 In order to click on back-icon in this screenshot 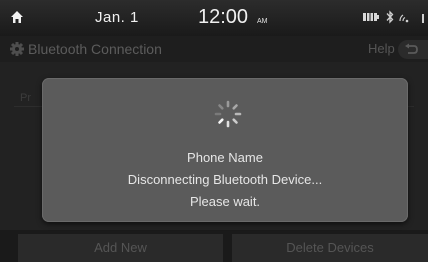, I will do `click(411, 48)`.